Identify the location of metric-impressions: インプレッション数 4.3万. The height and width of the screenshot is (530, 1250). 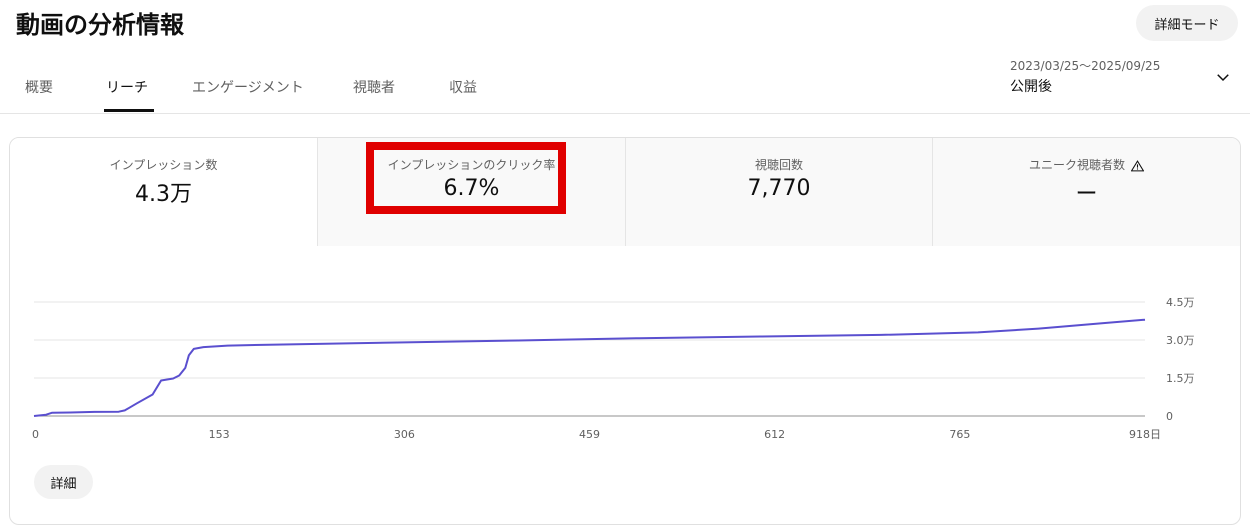
(163, 192).